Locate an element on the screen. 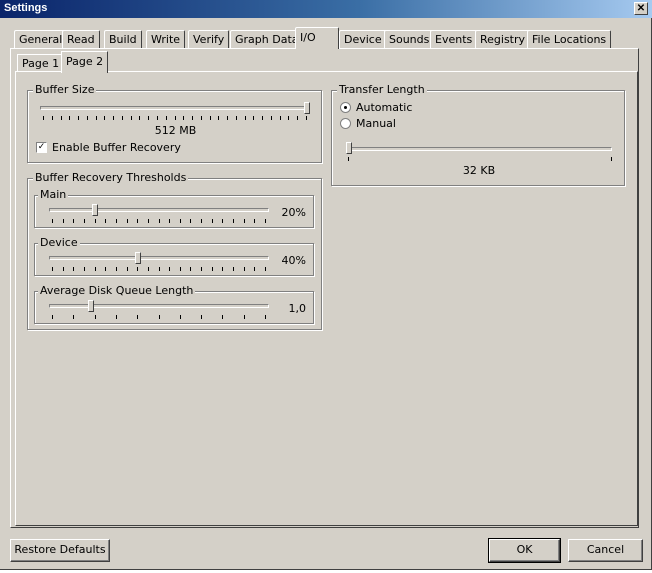 This screenshot has height=573, width=652. buffer-size-ticks is located at coordinates (175, 118).